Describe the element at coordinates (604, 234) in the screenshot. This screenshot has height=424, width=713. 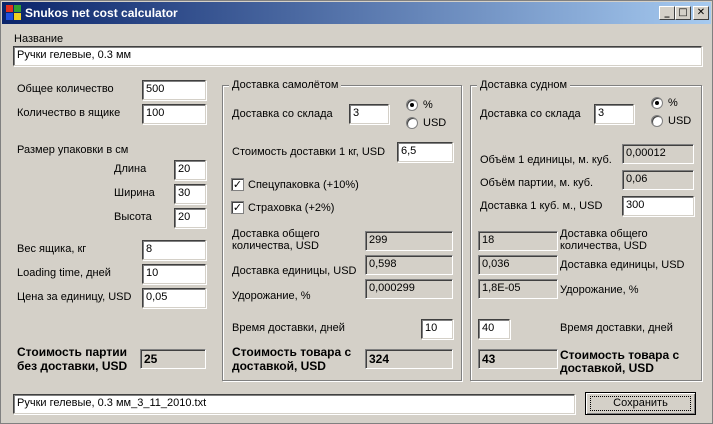
I see `sea-total-delivery-label-line1: Доставка общего` at that location.